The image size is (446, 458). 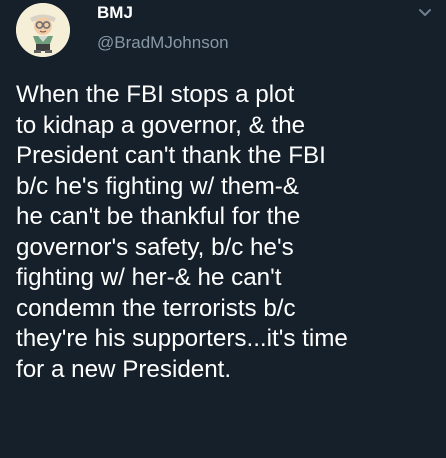 I want to click on author-display-name: BMJ, so click(x=115, y=13).